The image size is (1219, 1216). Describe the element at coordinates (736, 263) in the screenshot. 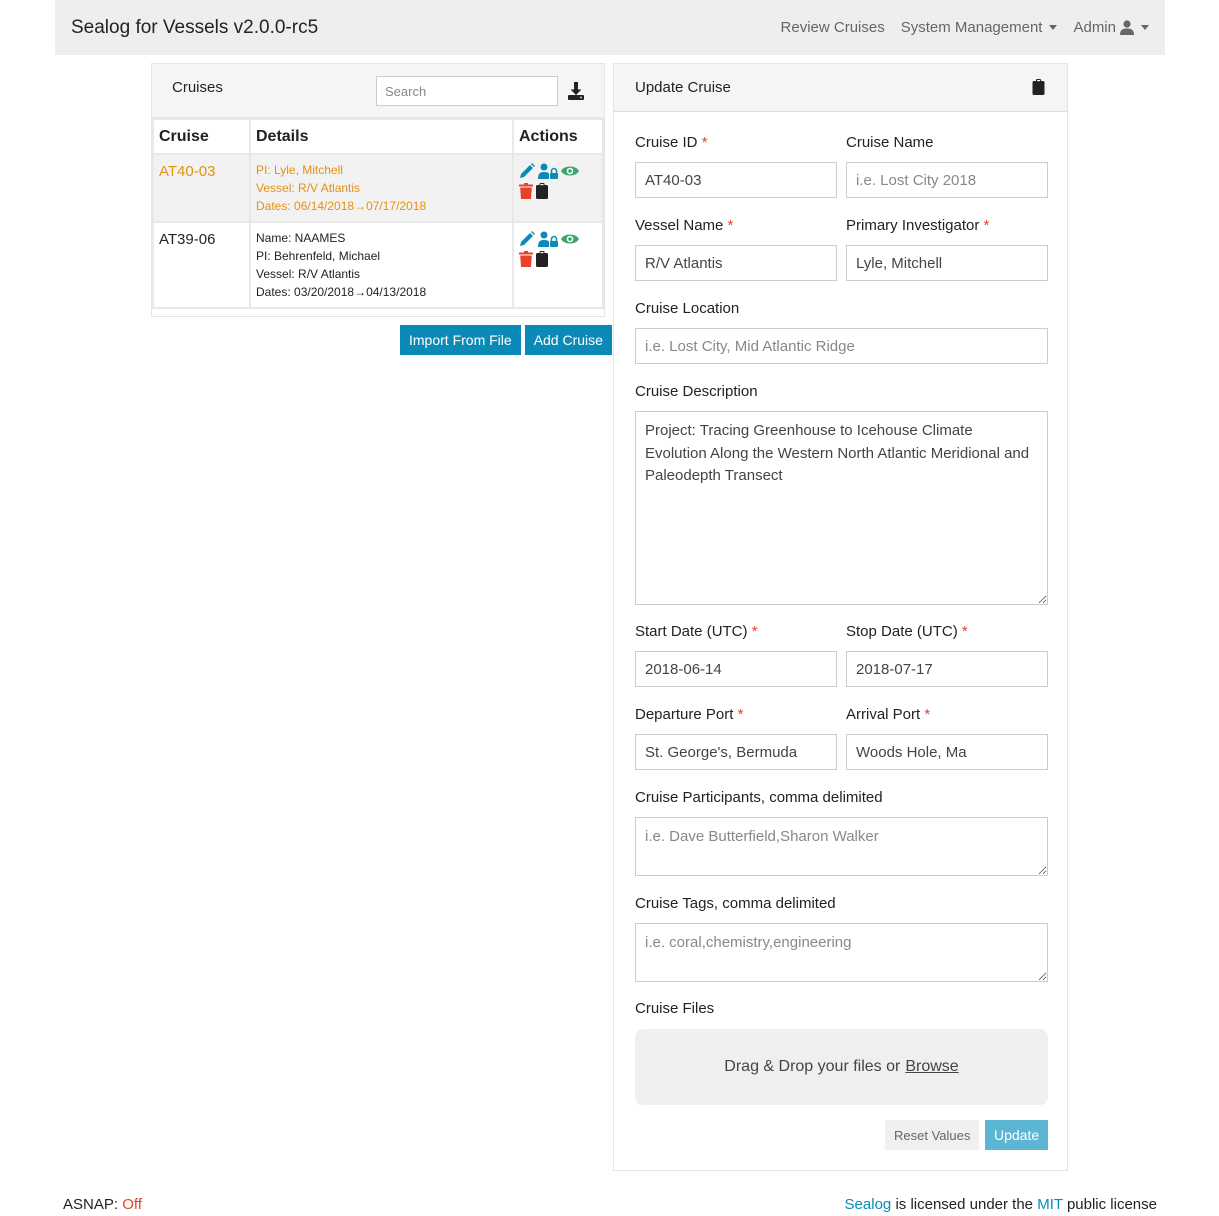

I see `vessel-name-input` at that location.